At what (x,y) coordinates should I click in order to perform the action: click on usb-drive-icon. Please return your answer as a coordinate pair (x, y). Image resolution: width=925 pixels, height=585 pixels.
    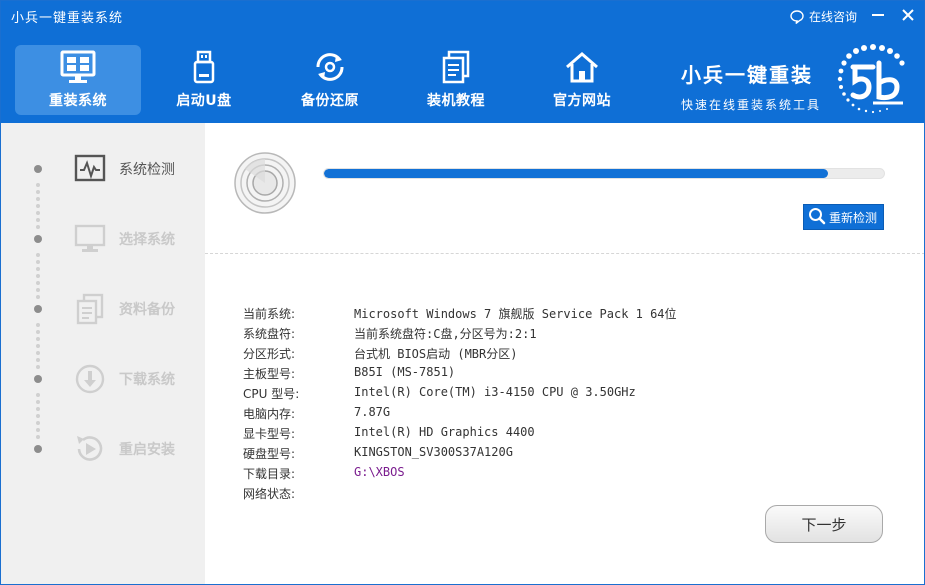
    Looking at the image, I should click on (204, 67).